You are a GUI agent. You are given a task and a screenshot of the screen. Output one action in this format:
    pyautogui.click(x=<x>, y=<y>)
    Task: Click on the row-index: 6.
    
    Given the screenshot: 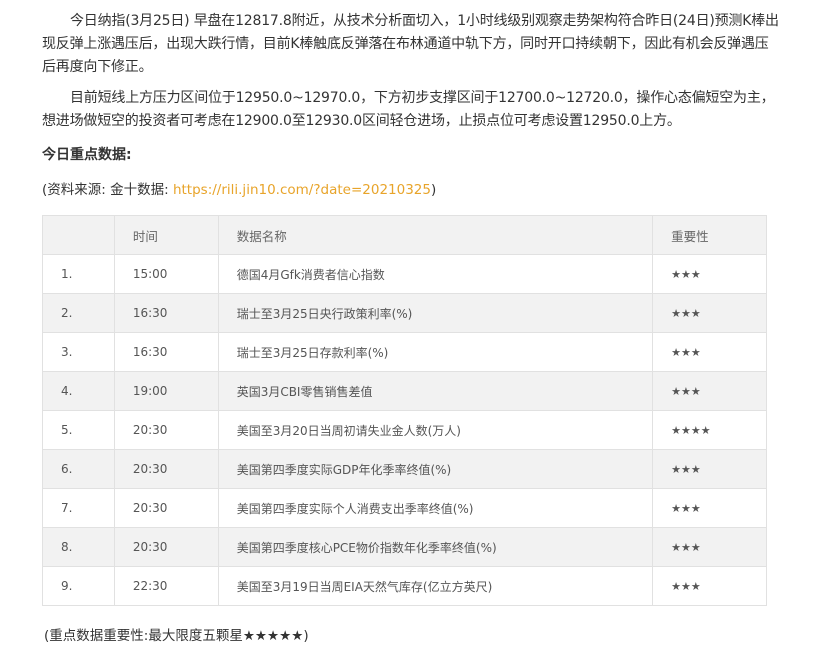 What is the action you would take?
    pyautogui.click(x=78, y=469)
    